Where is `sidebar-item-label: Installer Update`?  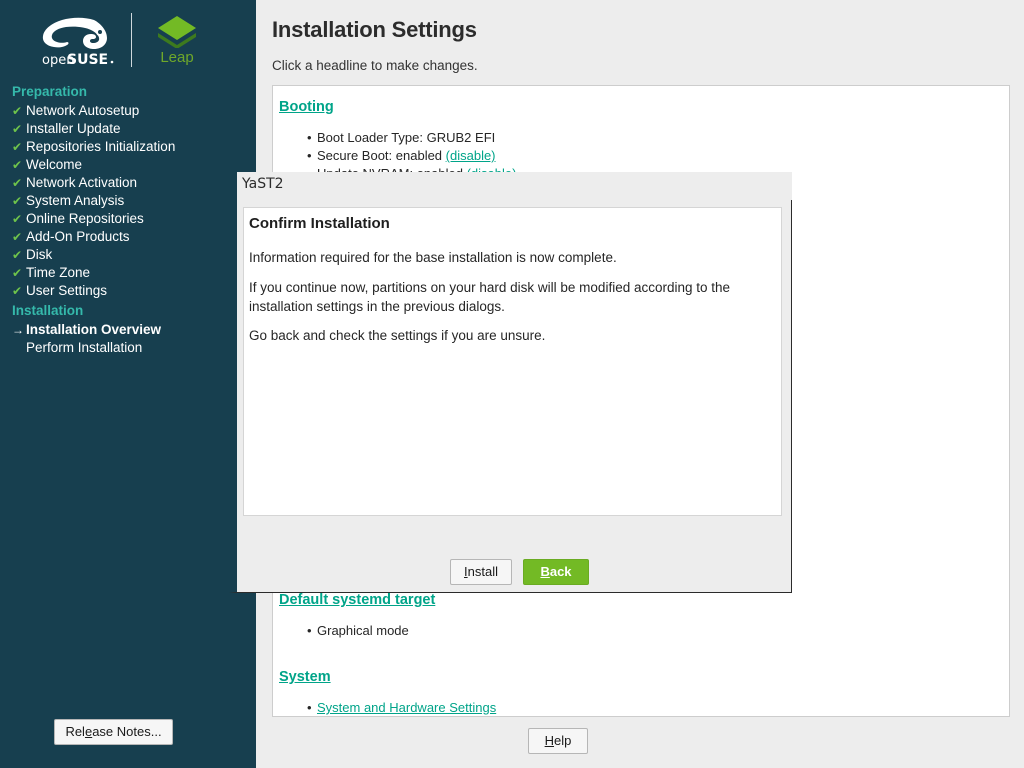 sidebar-item-label: Installer Update is located at coordinates (73, 128).